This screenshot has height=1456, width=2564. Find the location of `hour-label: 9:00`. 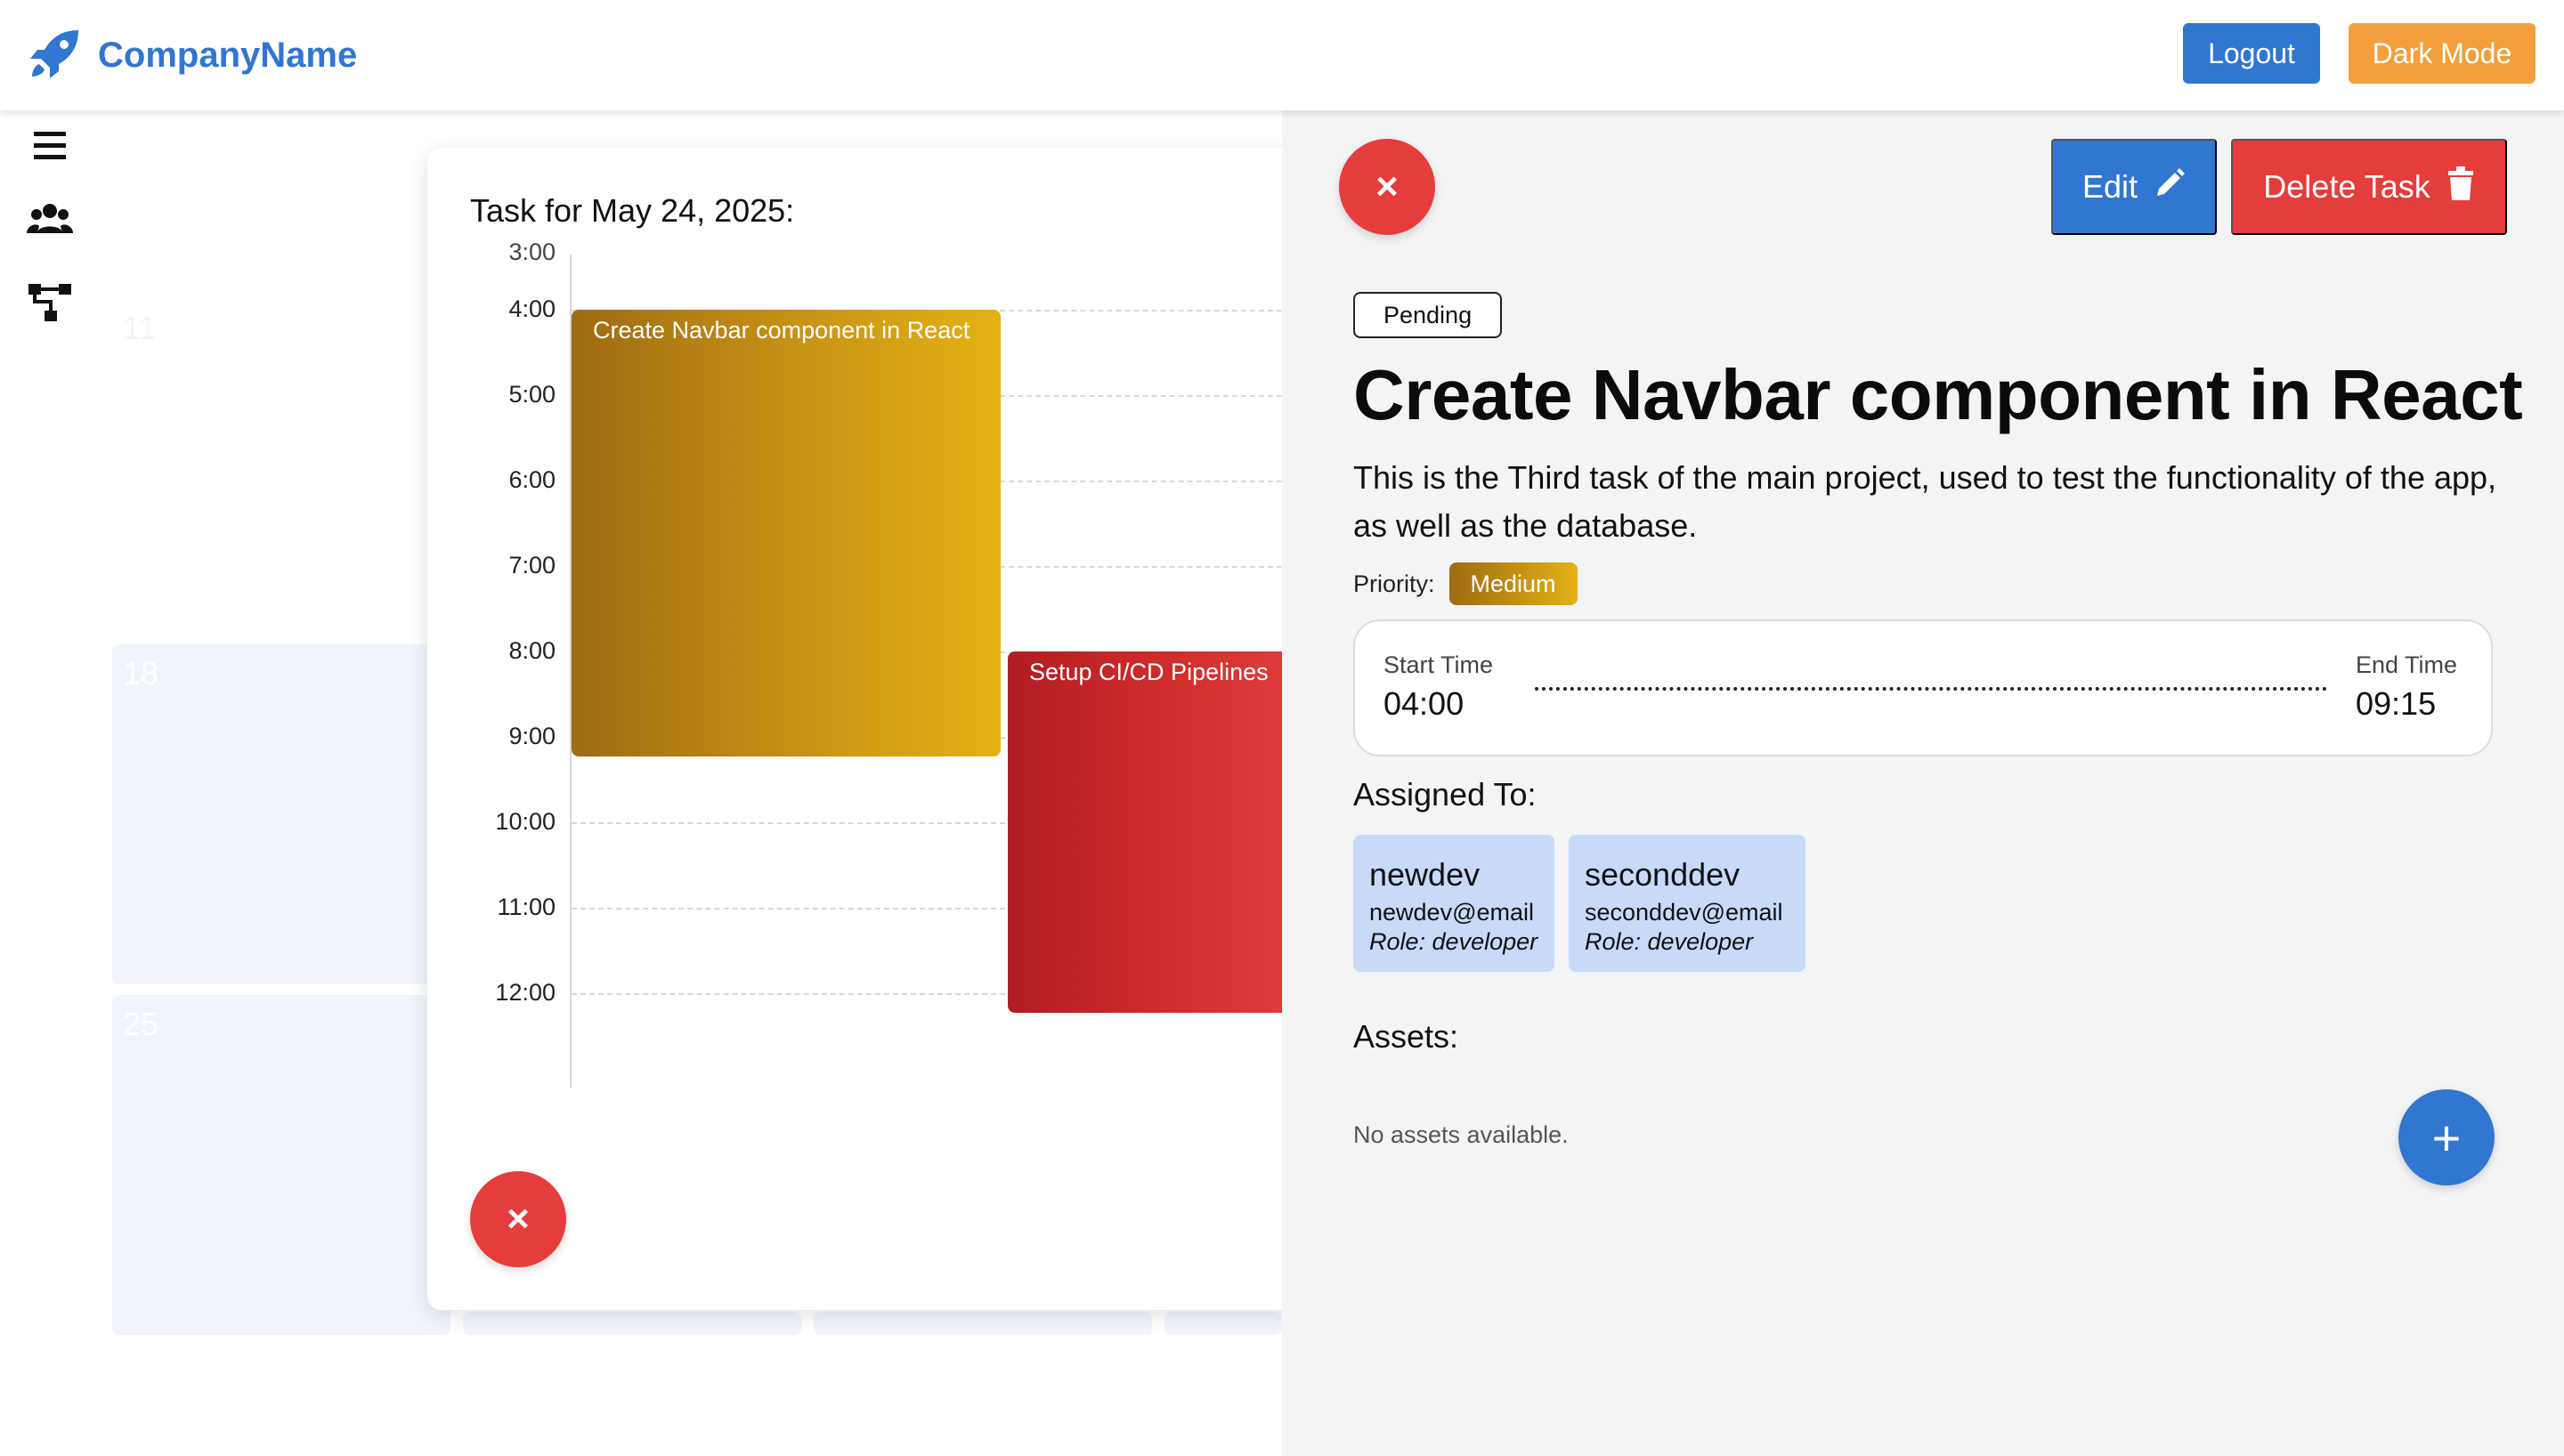

hour-label: 9:00 is located at coordinates (532, 736).